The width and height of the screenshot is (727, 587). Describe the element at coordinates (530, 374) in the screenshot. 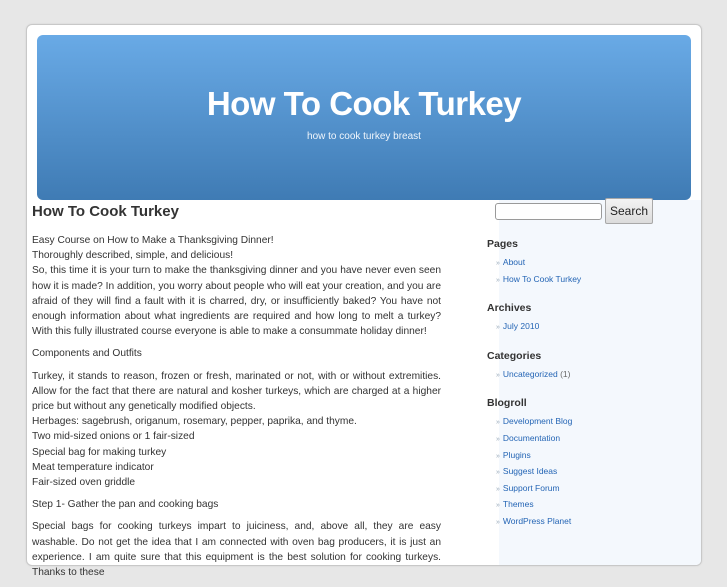

I see `category-link: Uncategorized` at that location.